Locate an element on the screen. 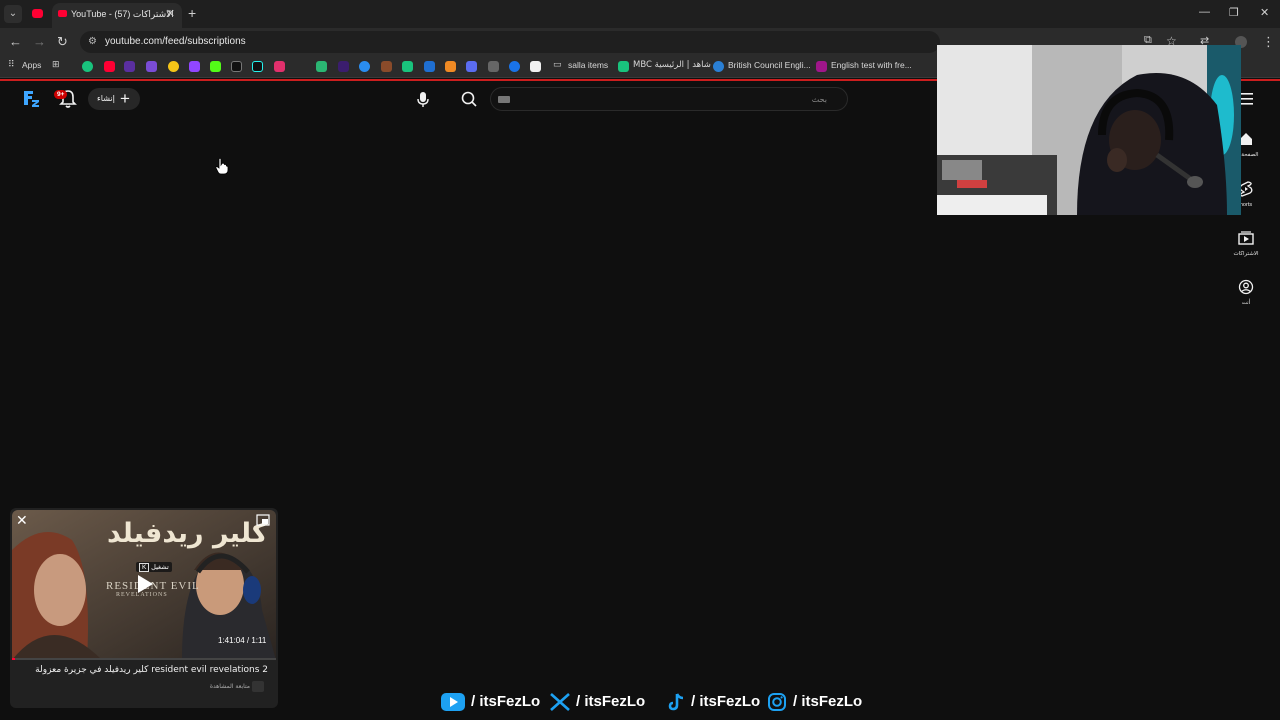  webcam-overlay is located at coordinates (1089, 130).